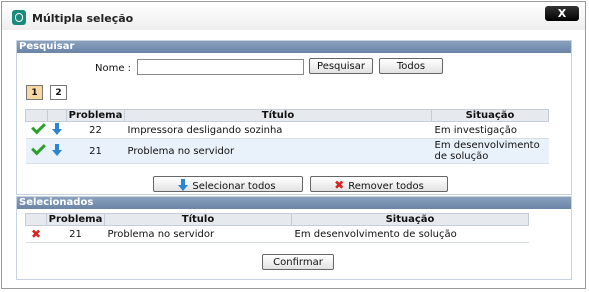 This screenshot has width=589, height=292. Describe the element at coordinates (341, 66) in the screenshot. I see `search-button: Pesquisar` at that location.